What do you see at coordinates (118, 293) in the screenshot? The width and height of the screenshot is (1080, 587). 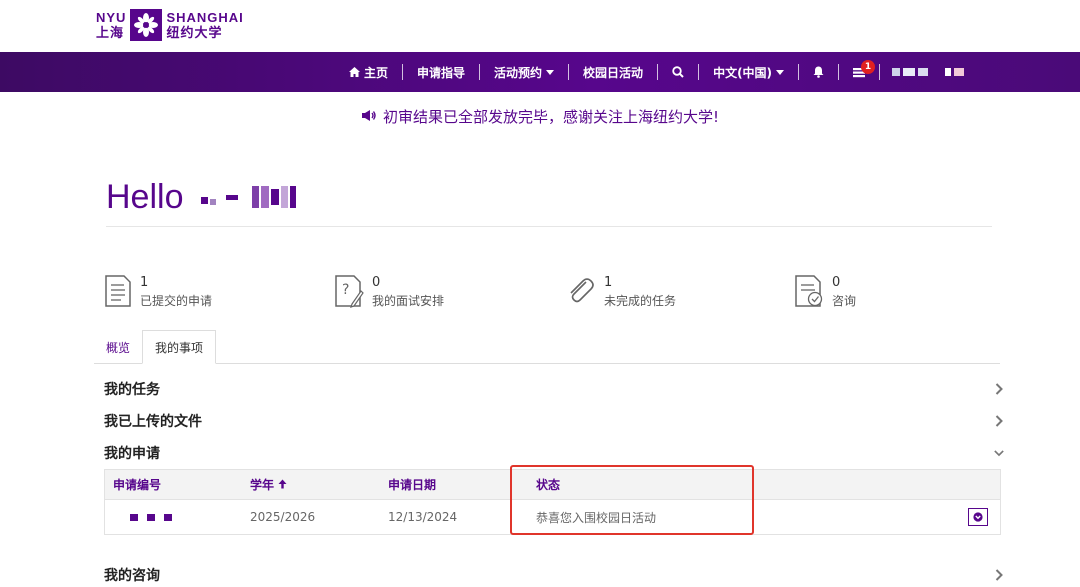 I see `document-icon` at bounding box center [118, 293].